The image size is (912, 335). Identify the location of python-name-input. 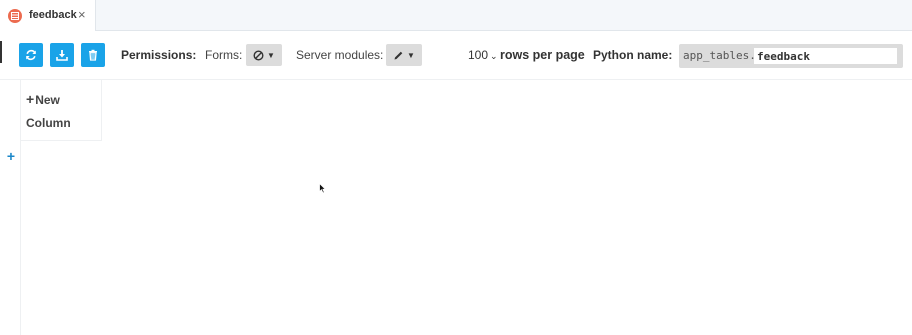
(825, 56).